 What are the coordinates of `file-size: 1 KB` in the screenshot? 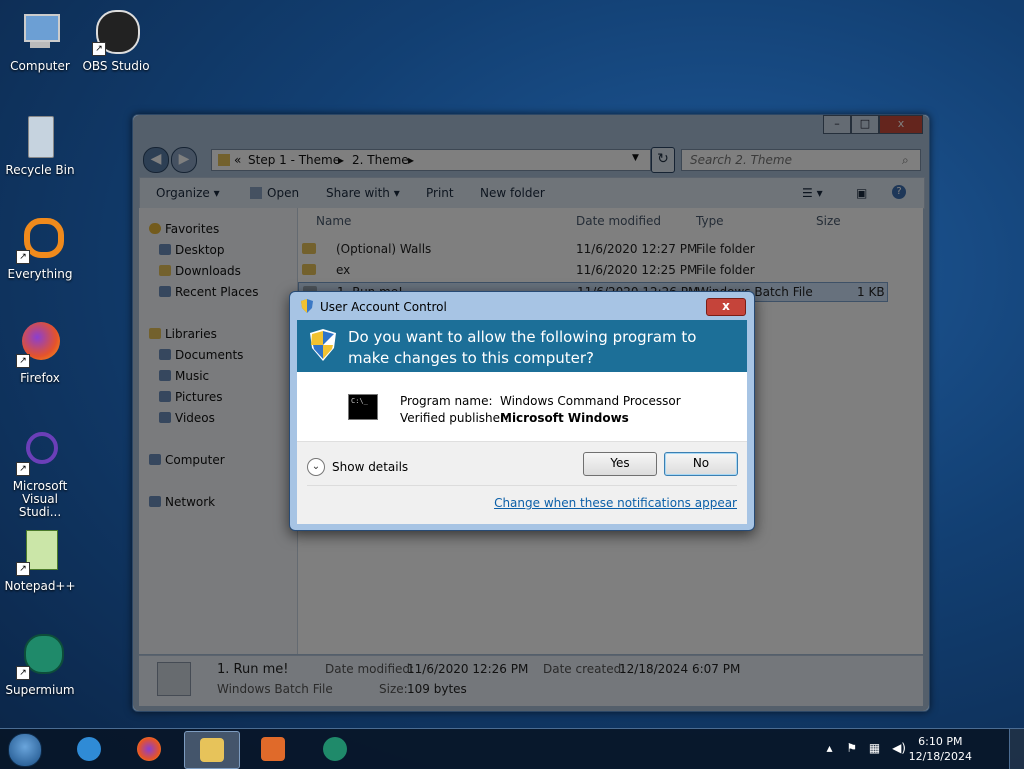 It's located at (871, 292).